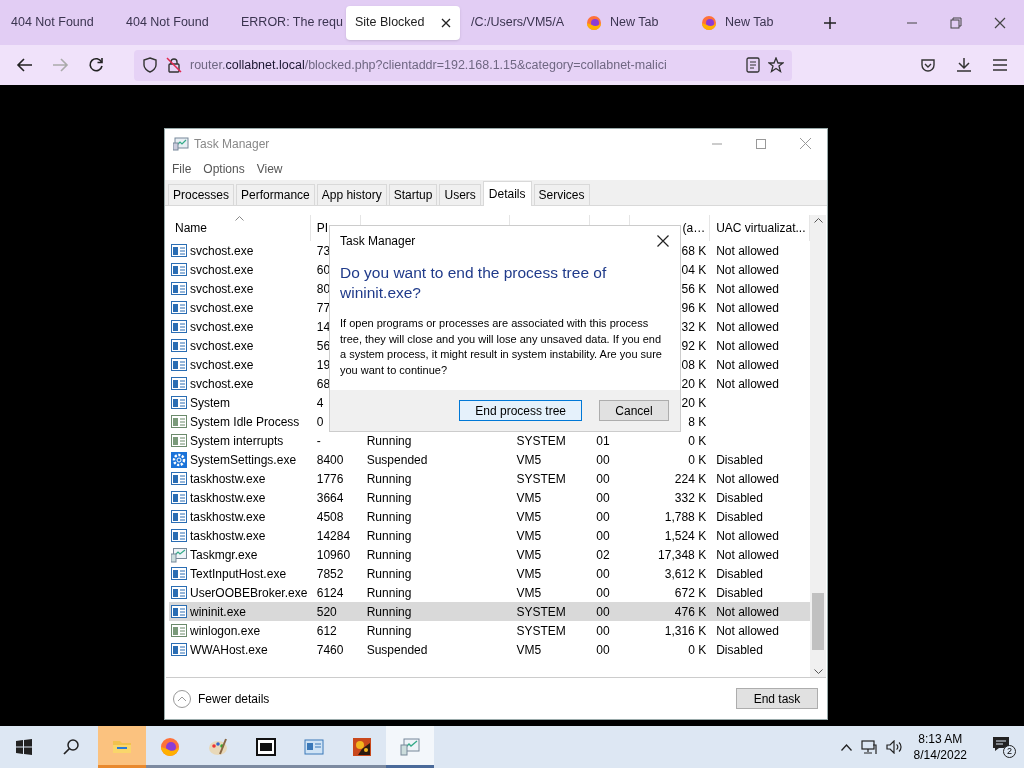  I want to click on table-cell-text: Taskmgr.exe, so click(224, 555).